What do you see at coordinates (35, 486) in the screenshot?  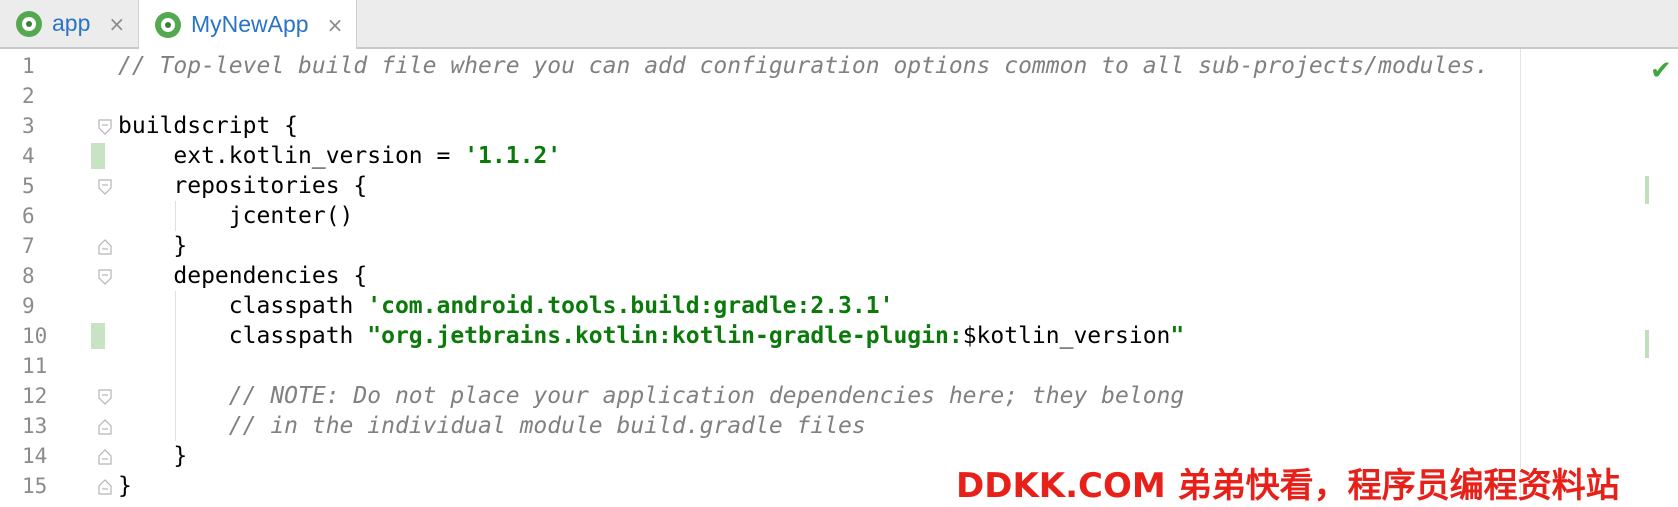 I see `line-number: 15` at bounding box center [35, 486].